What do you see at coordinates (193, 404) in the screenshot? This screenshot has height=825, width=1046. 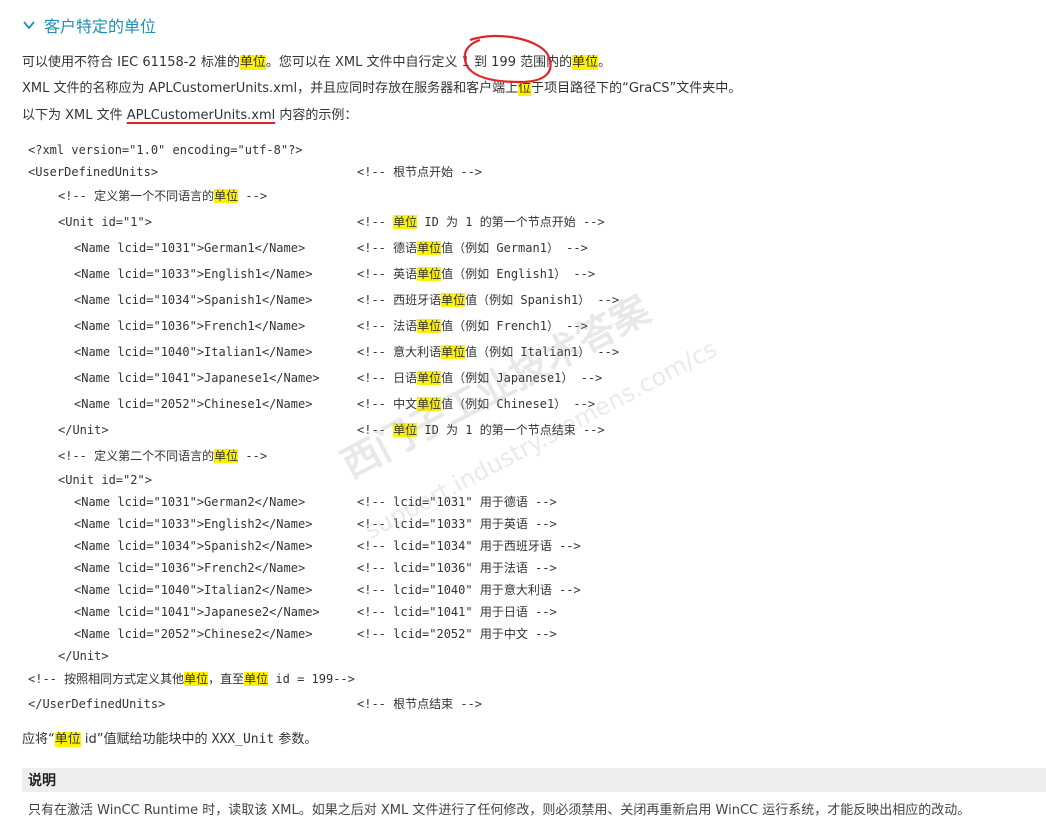 I see `code-line: <Name lcid="2052">Chinese1</Name>` at bounding box center [193, 404].